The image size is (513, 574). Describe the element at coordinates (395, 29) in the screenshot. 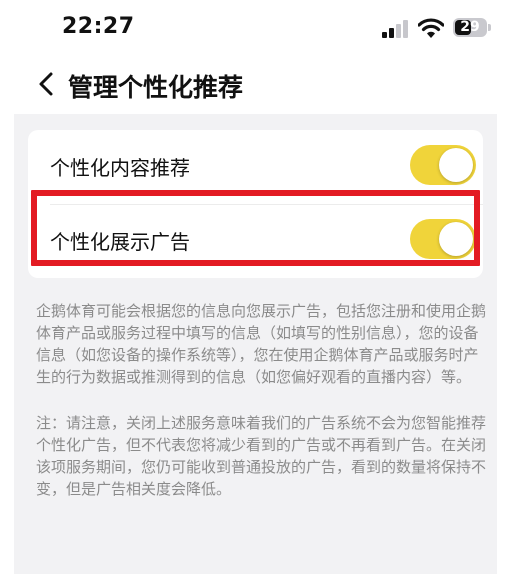

I see `cellular-signal-icon` at that location.